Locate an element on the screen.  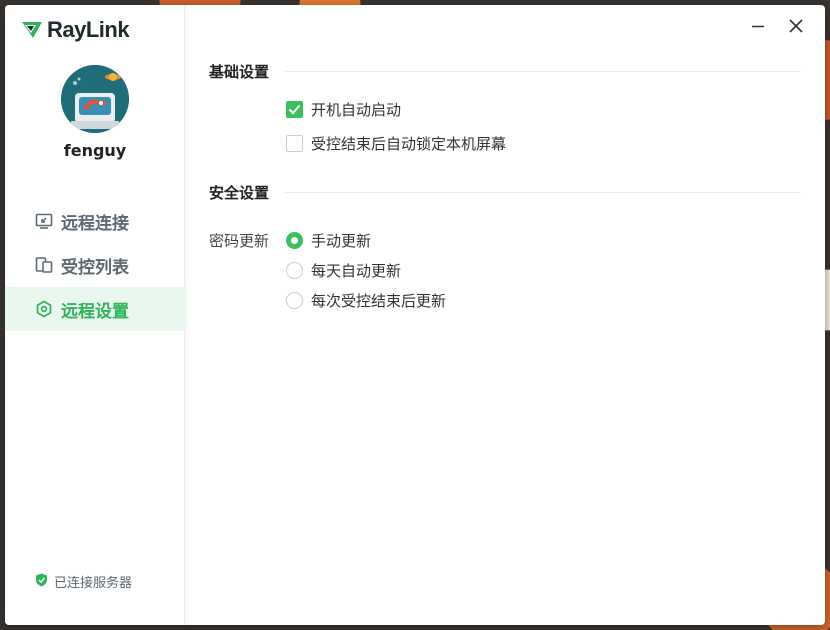
sidebar-item-label: 远程设置 is located at coordinates (95, 311).